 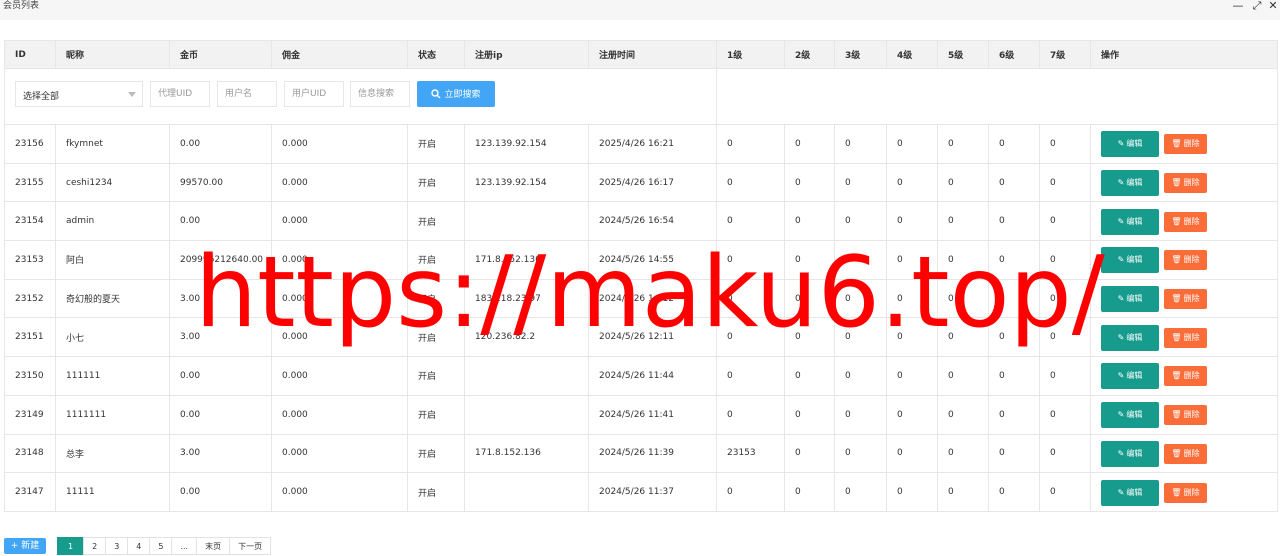 I want to click on column-header: 操作, so click(x=1184, y=54).